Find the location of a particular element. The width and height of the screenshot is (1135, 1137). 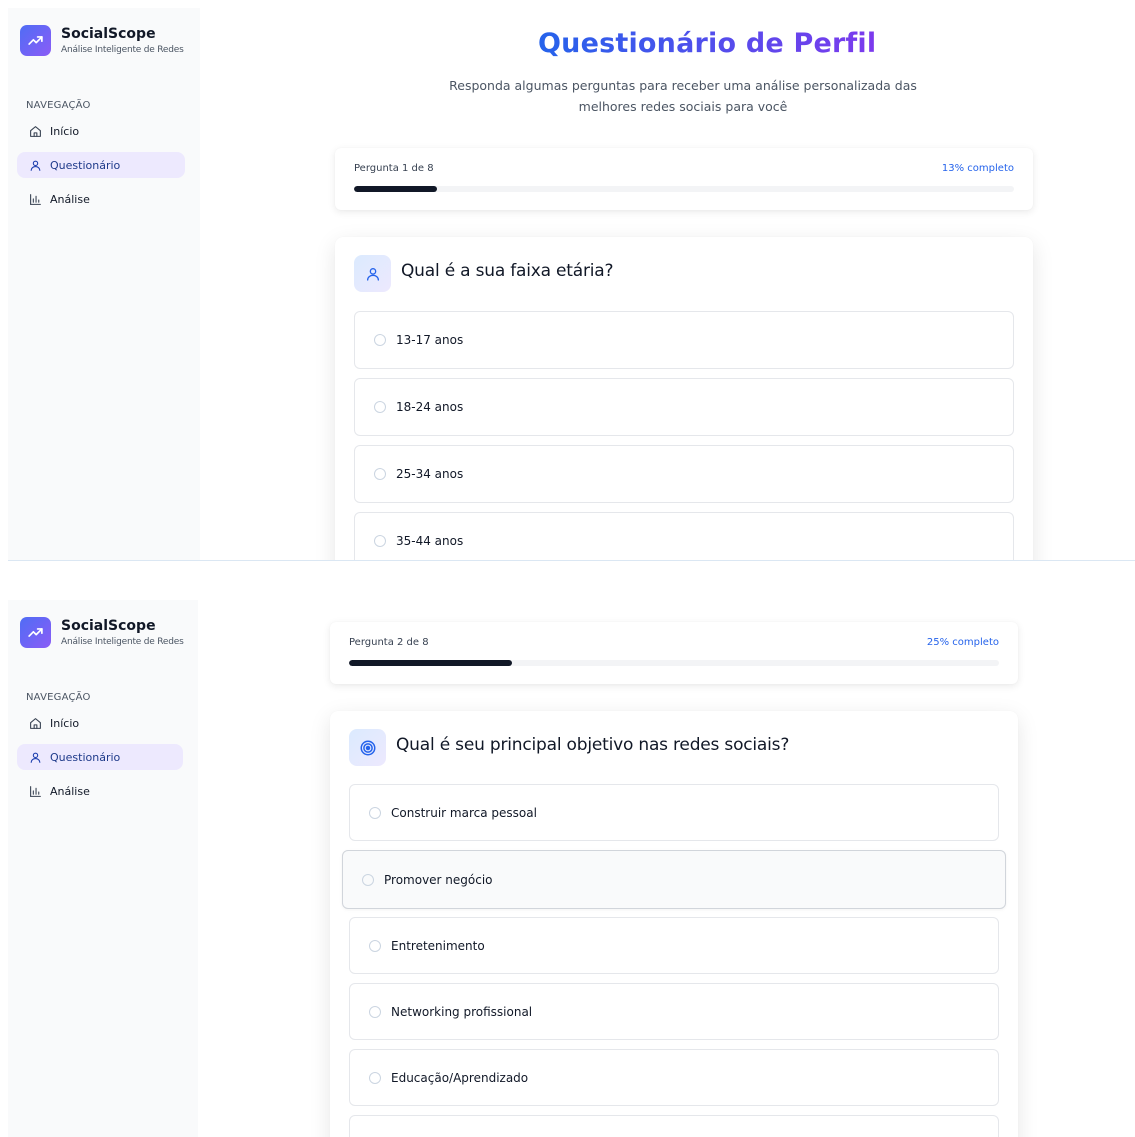

target-icon is located at coordinates (367, 747).